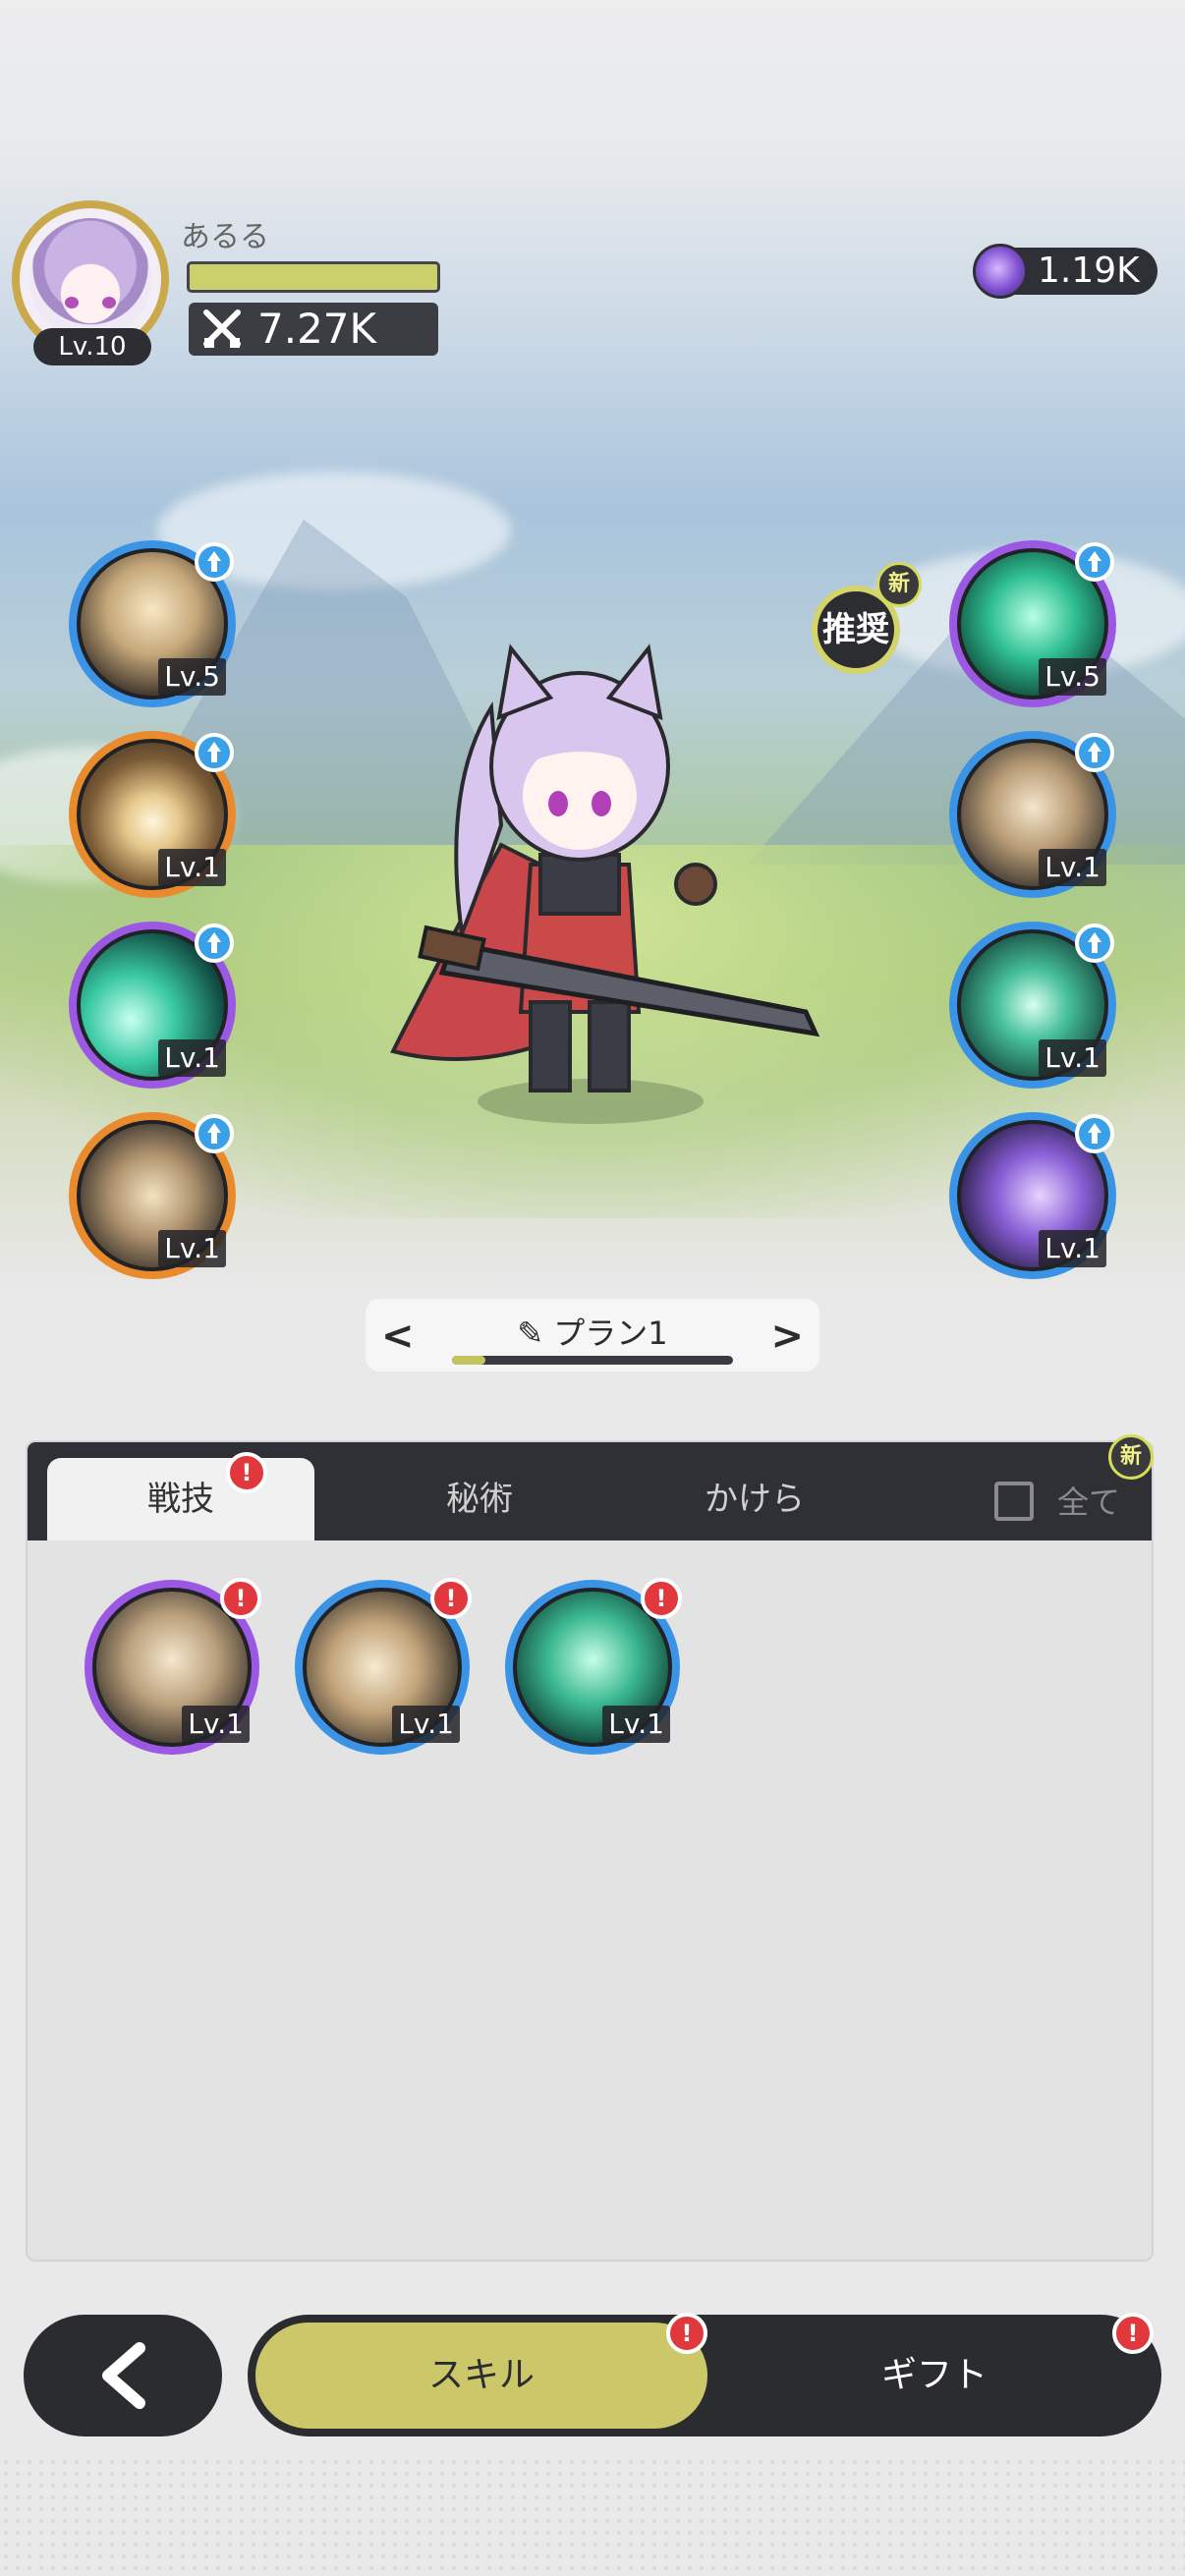 This screenshot has width=1185, height=2576. What do you see at coordinates (90, 279) in the screenshot?
I see `avatar-portrait` at bounding box center [90, 279].